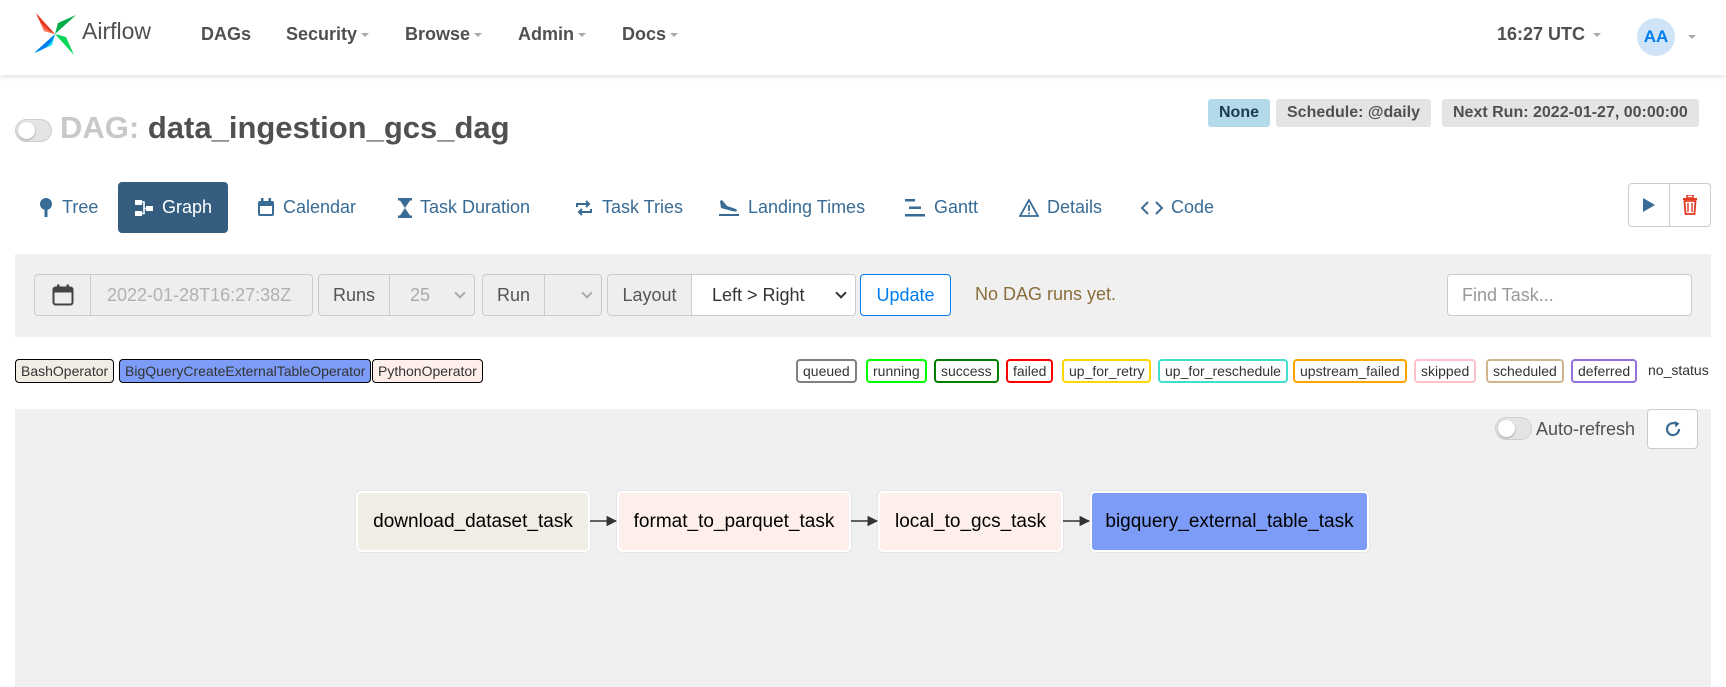 The height and width of the screenshot is (687, 1726). What do you see at coordinates (1692, 37) in the screenshot?
I see `user-menu-caret-icon` at bounding box center [1692, 37].